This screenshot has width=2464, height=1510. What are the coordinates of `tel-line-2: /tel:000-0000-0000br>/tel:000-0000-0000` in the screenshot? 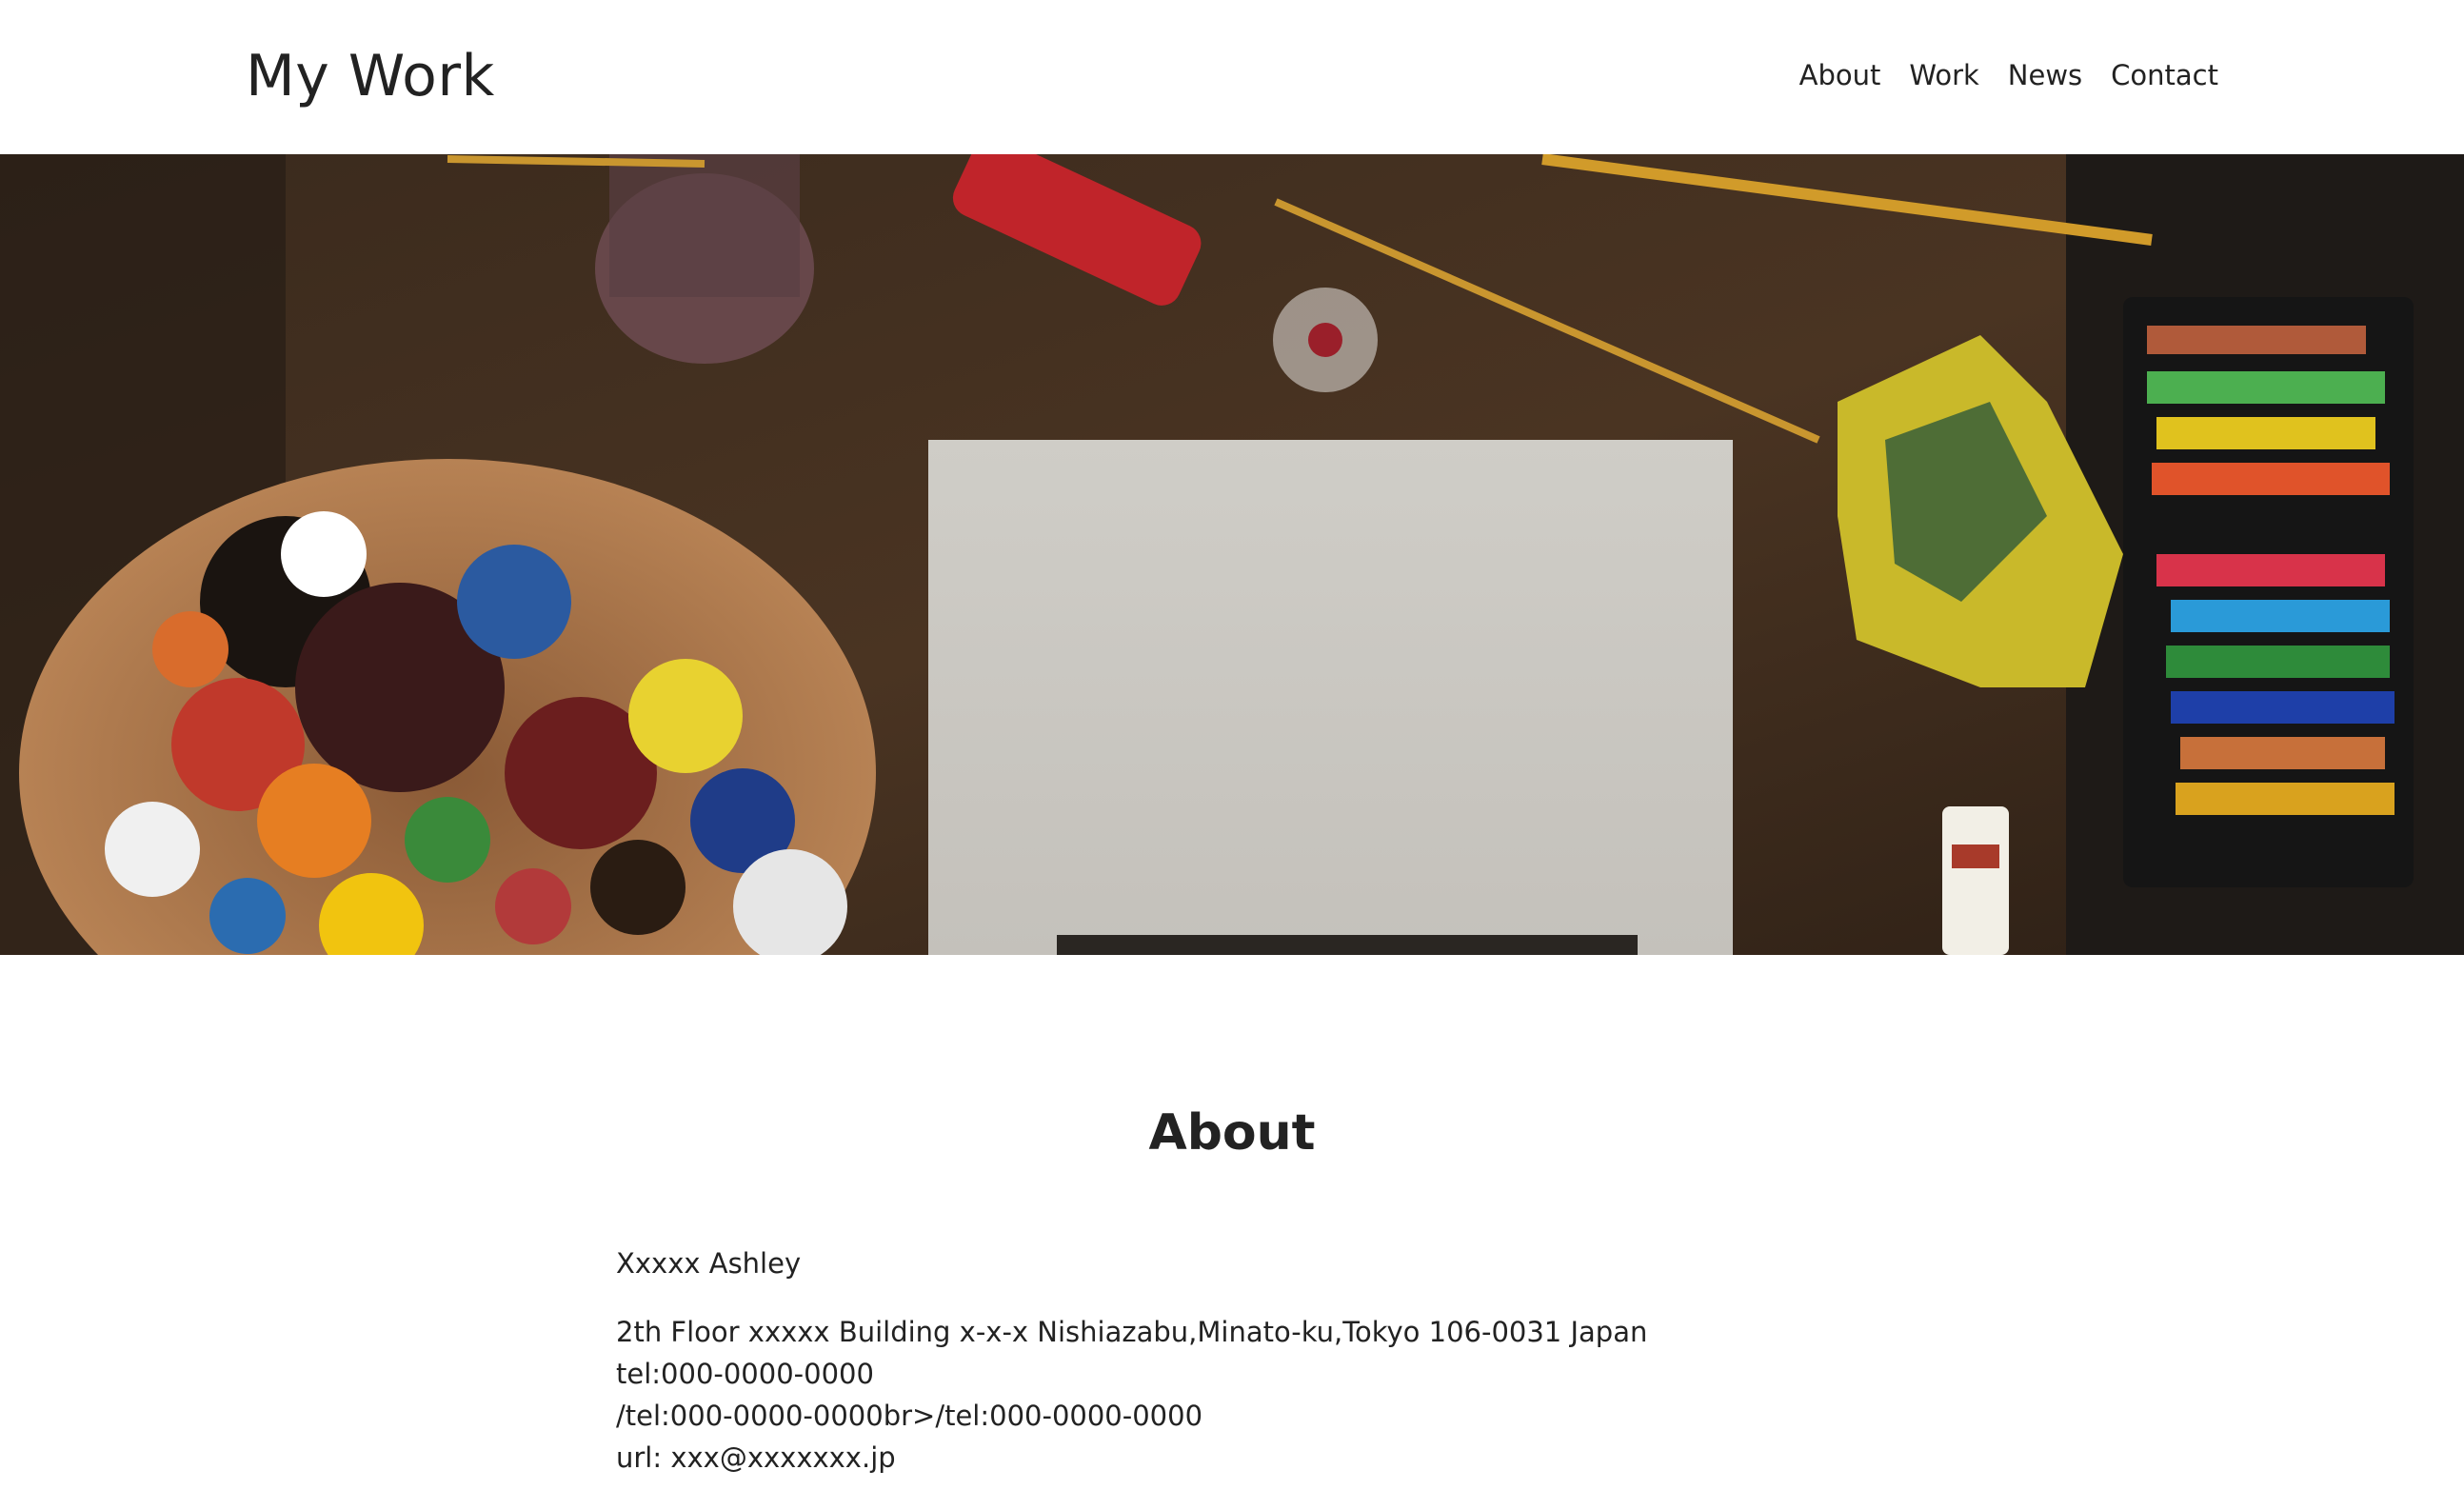 It's located at (909, 1416).